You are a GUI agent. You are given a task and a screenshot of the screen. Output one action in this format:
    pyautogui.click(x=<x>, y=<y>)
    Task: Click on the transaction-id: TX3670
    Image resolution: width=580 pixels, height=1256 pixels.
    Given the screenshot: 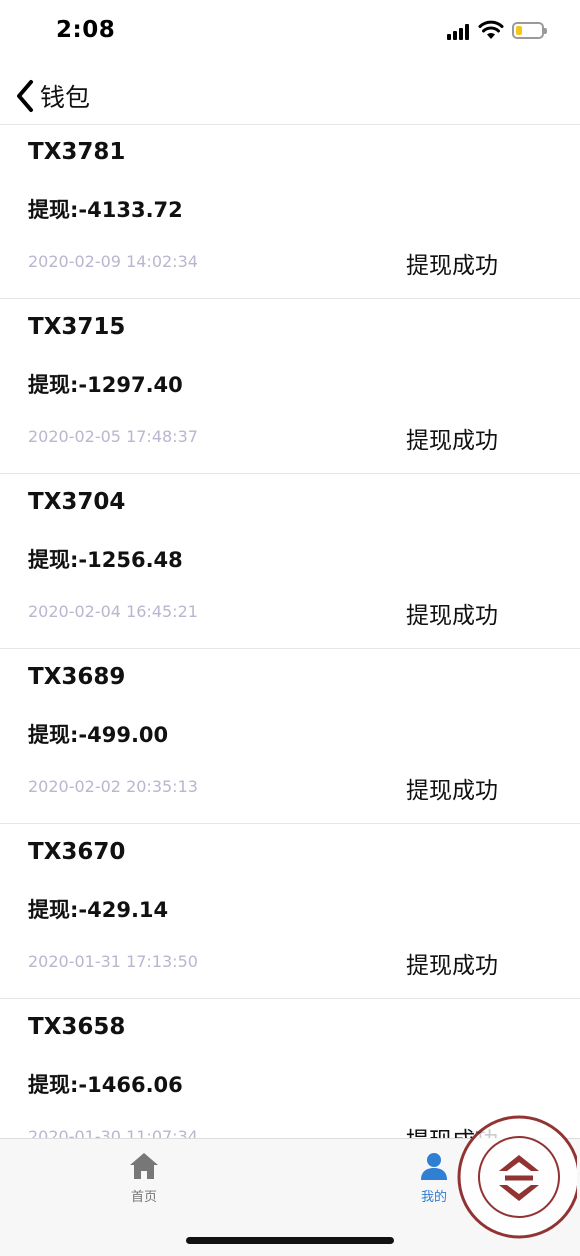 What is the action you would take?
    pyautogui.click(x=77, y=852)
    